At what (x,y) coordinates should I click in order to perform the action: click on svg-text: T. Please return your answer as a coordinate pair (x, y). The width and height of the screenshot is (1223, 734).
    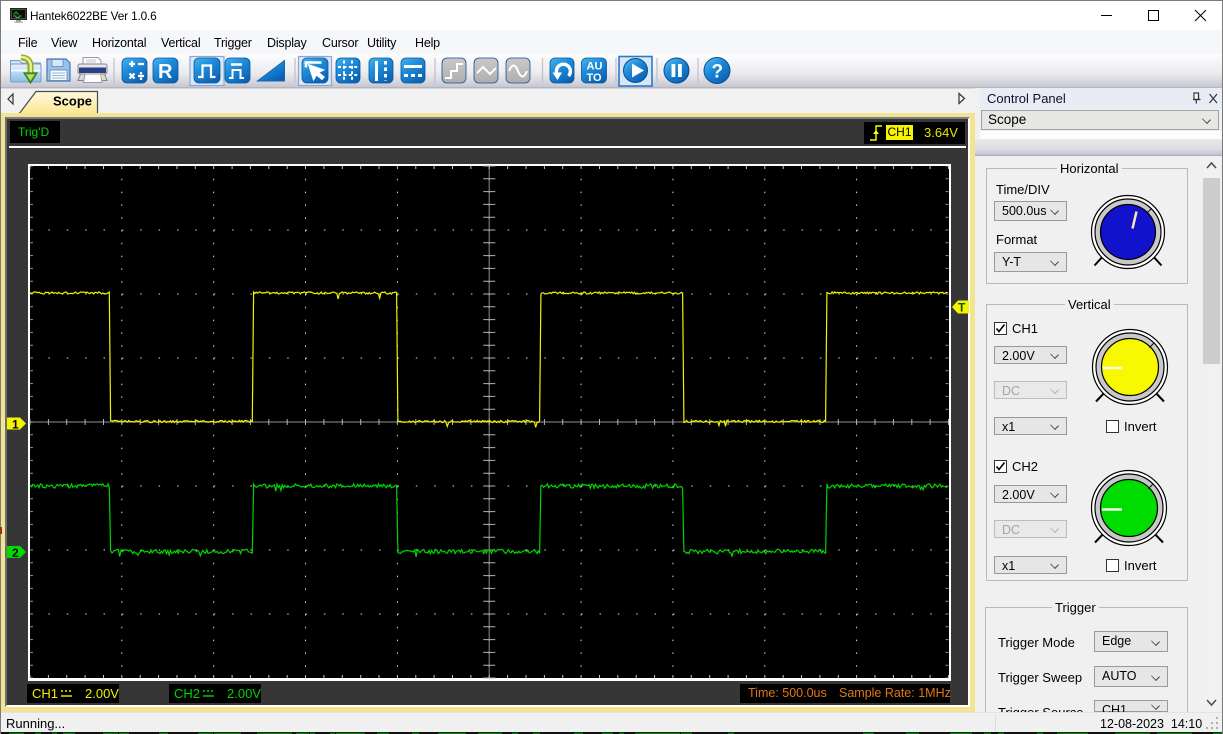
    Looking at the image, I should click on (962, 308).